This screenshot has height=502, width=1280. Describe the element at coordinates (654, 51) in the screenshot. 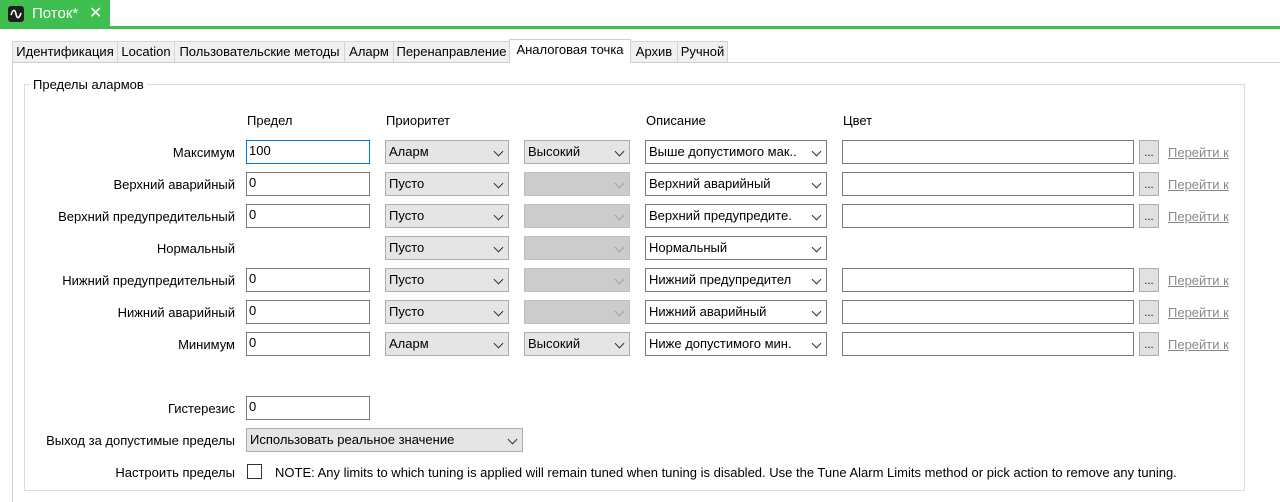

I see `tab-archive: Архив` at that location.